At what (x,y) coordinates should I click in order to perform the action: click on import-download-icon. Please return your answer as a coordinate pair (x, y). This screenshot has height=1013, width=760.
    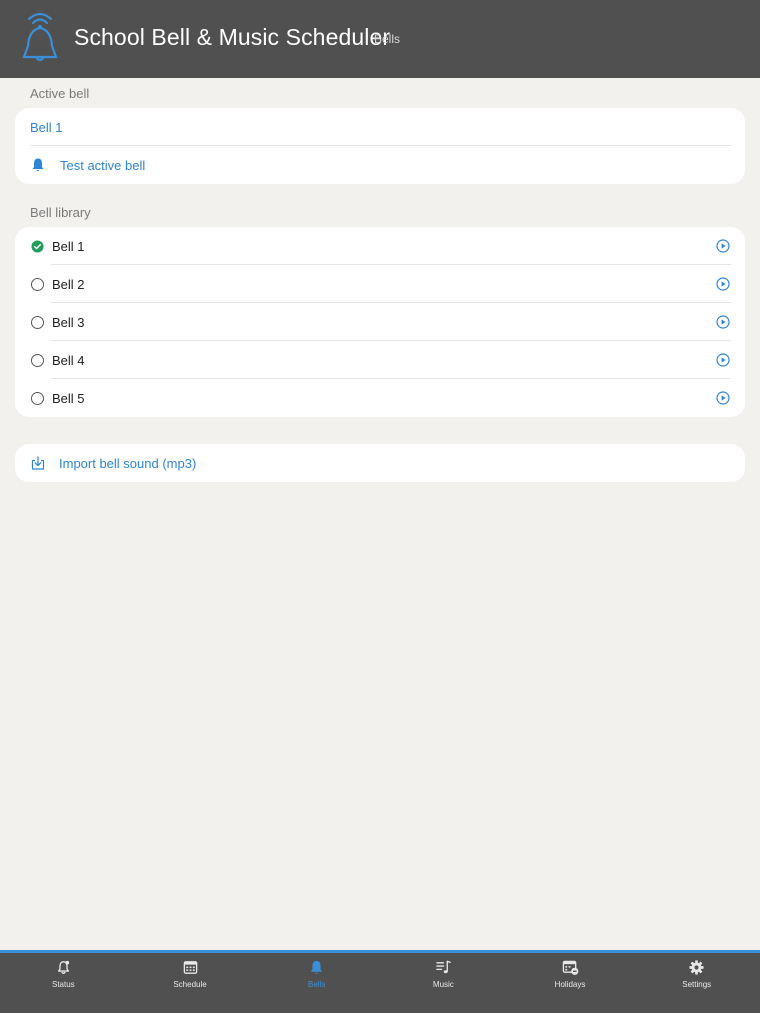
    Looking at the image, I should click on (38, 463).